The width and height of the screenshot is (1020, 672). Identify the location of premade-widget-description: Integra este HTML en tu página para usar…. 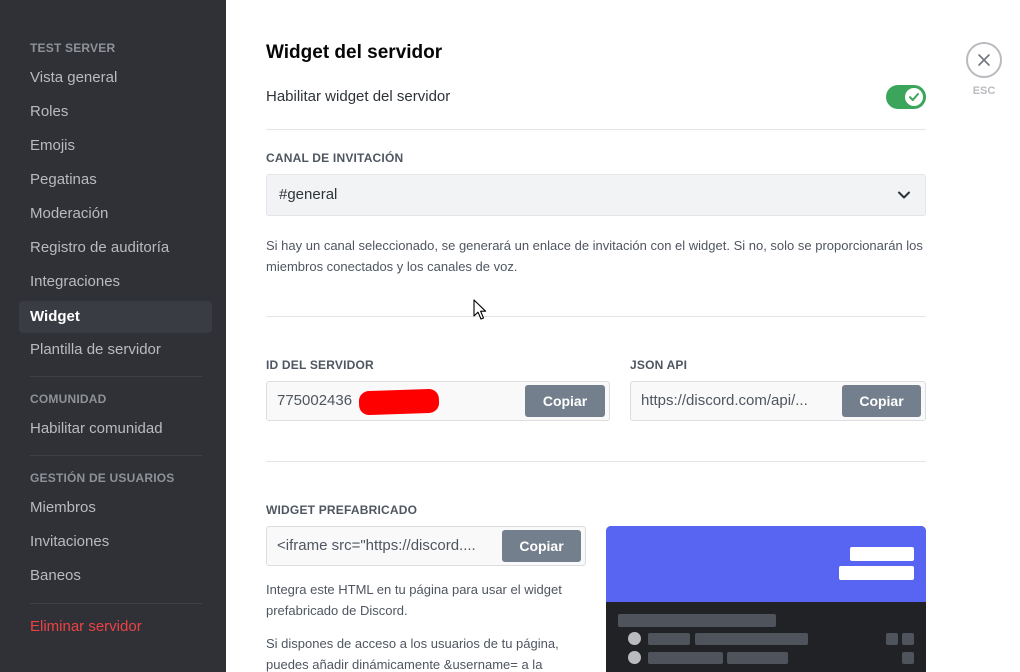
(414, 600).